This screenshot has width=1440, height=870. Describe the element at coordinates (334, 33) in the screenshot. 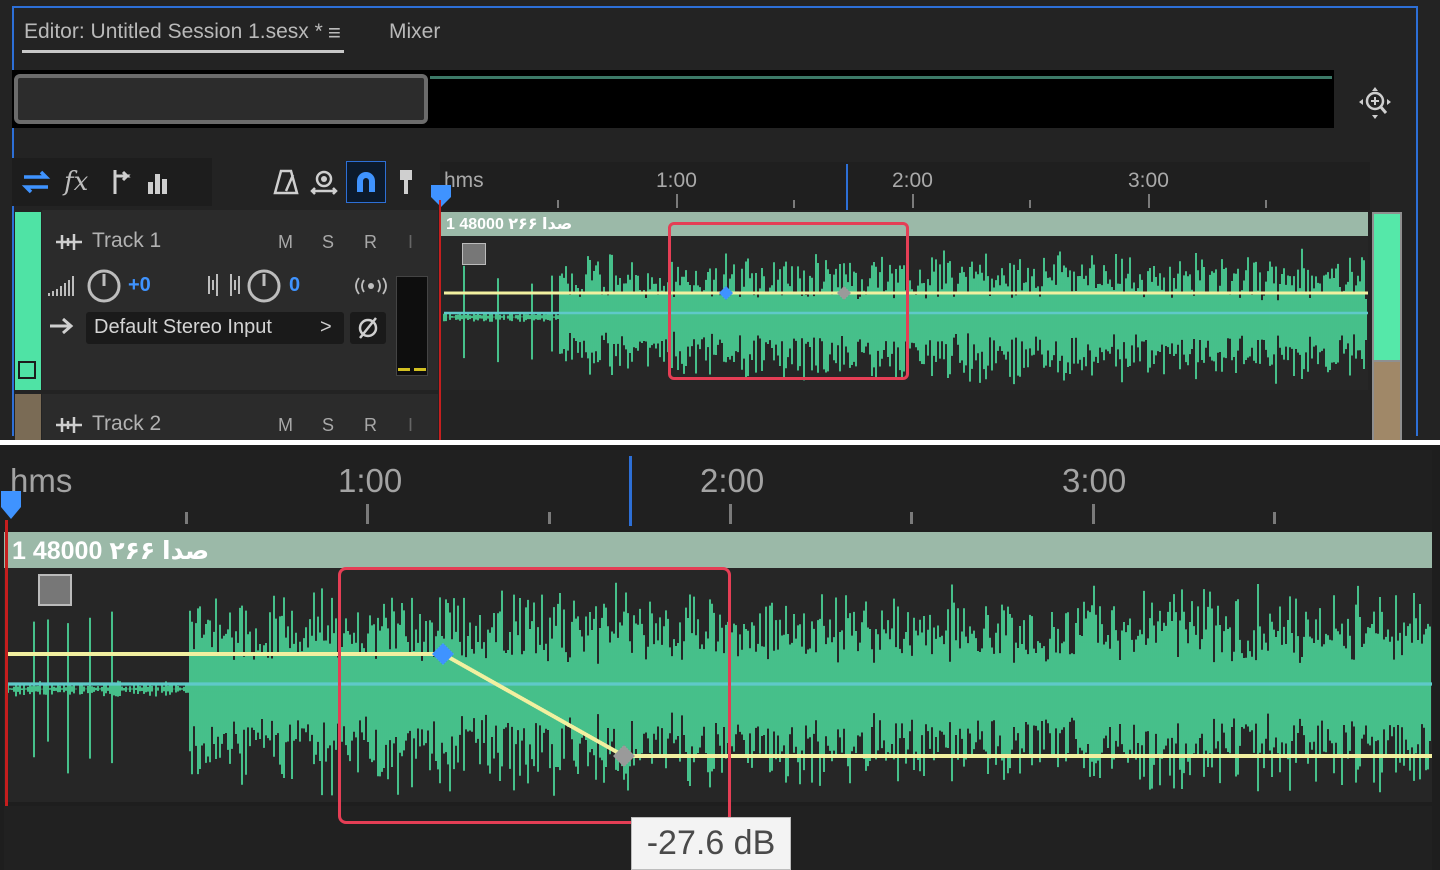

I see `panel-menu-icon: ≡` at that location.